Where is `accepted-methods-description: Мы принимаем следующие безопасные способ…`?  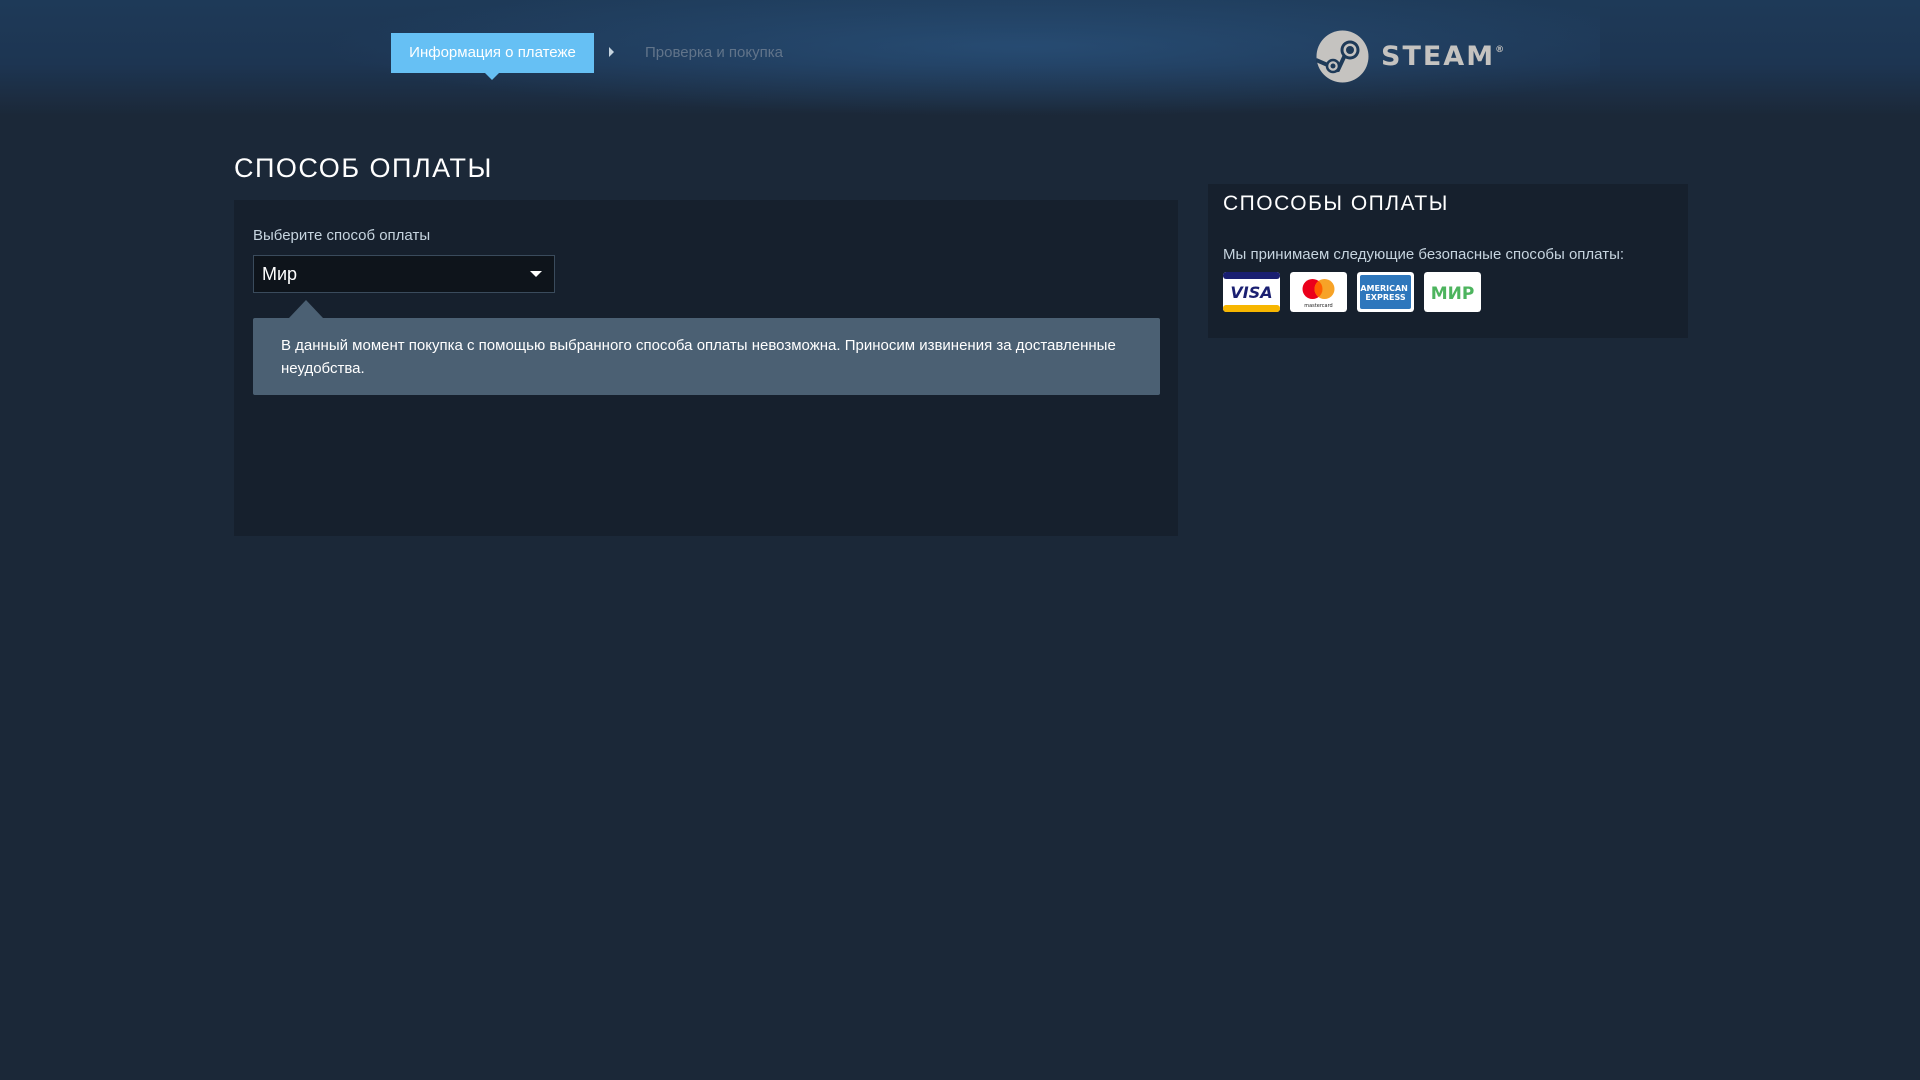 accepted-methods-description: Мы принимаем следующие безопасные способ… is located at coordinates (1424, 254).